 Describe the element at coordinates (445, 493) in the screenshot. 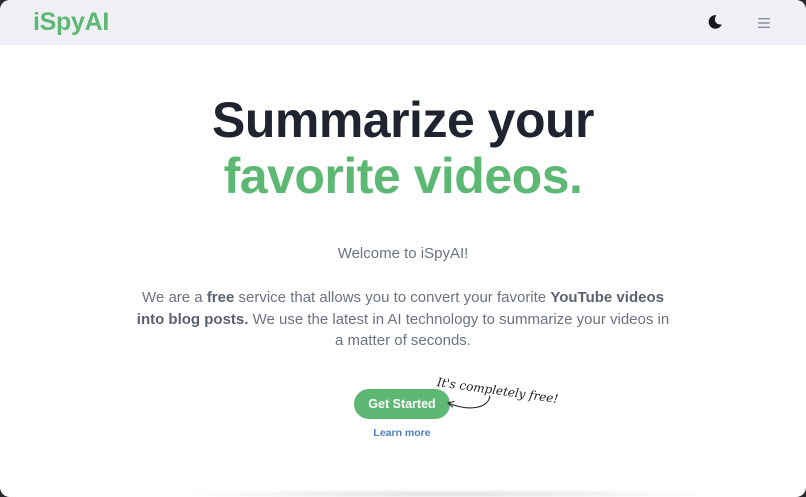

I see `section-shadow` at that location.